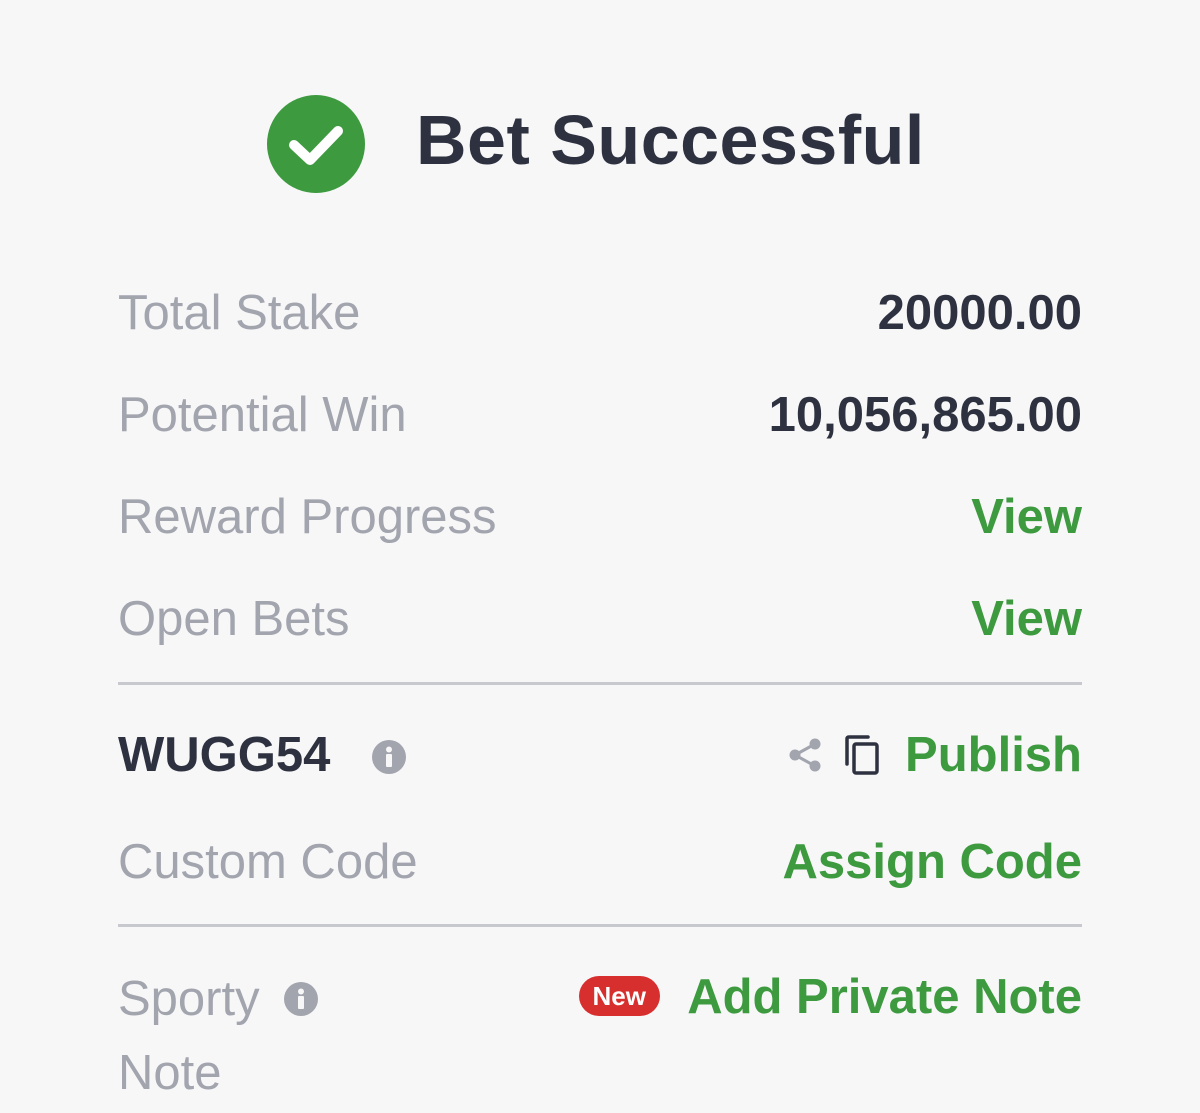 The width and height of the screenshot is (1200, 1113). Describe the element at coordinates (979, 313) in the screenshot. I see `total-stake-value: 20000.00` at that location.